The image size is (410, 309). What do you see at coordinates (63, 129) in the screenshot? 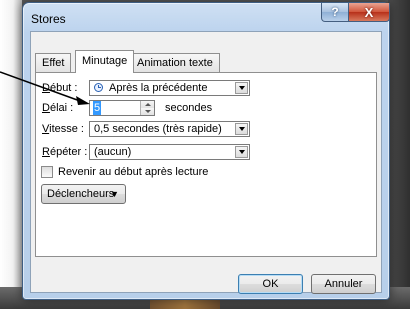
I see `vitesse-label: Vitesse :` at bounding box center [63, 129].